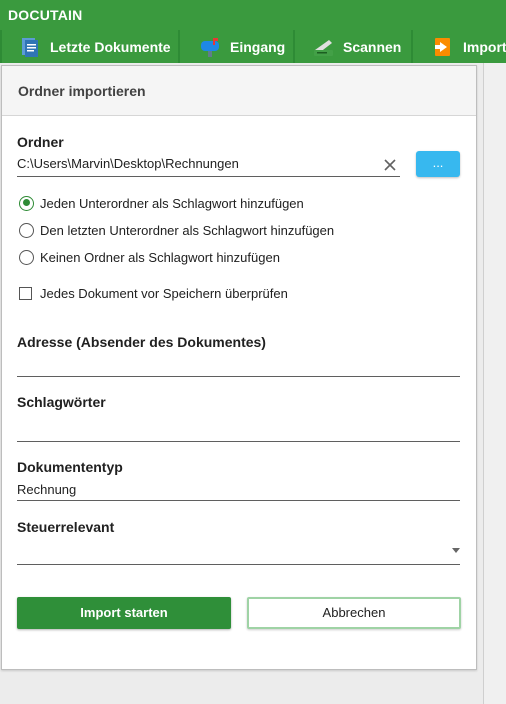 The height and width of the screenshot is (704, 506). I want to click on checkbox-label: Jedes Dokument vor Speichern überprüfen, so click(164, 293).